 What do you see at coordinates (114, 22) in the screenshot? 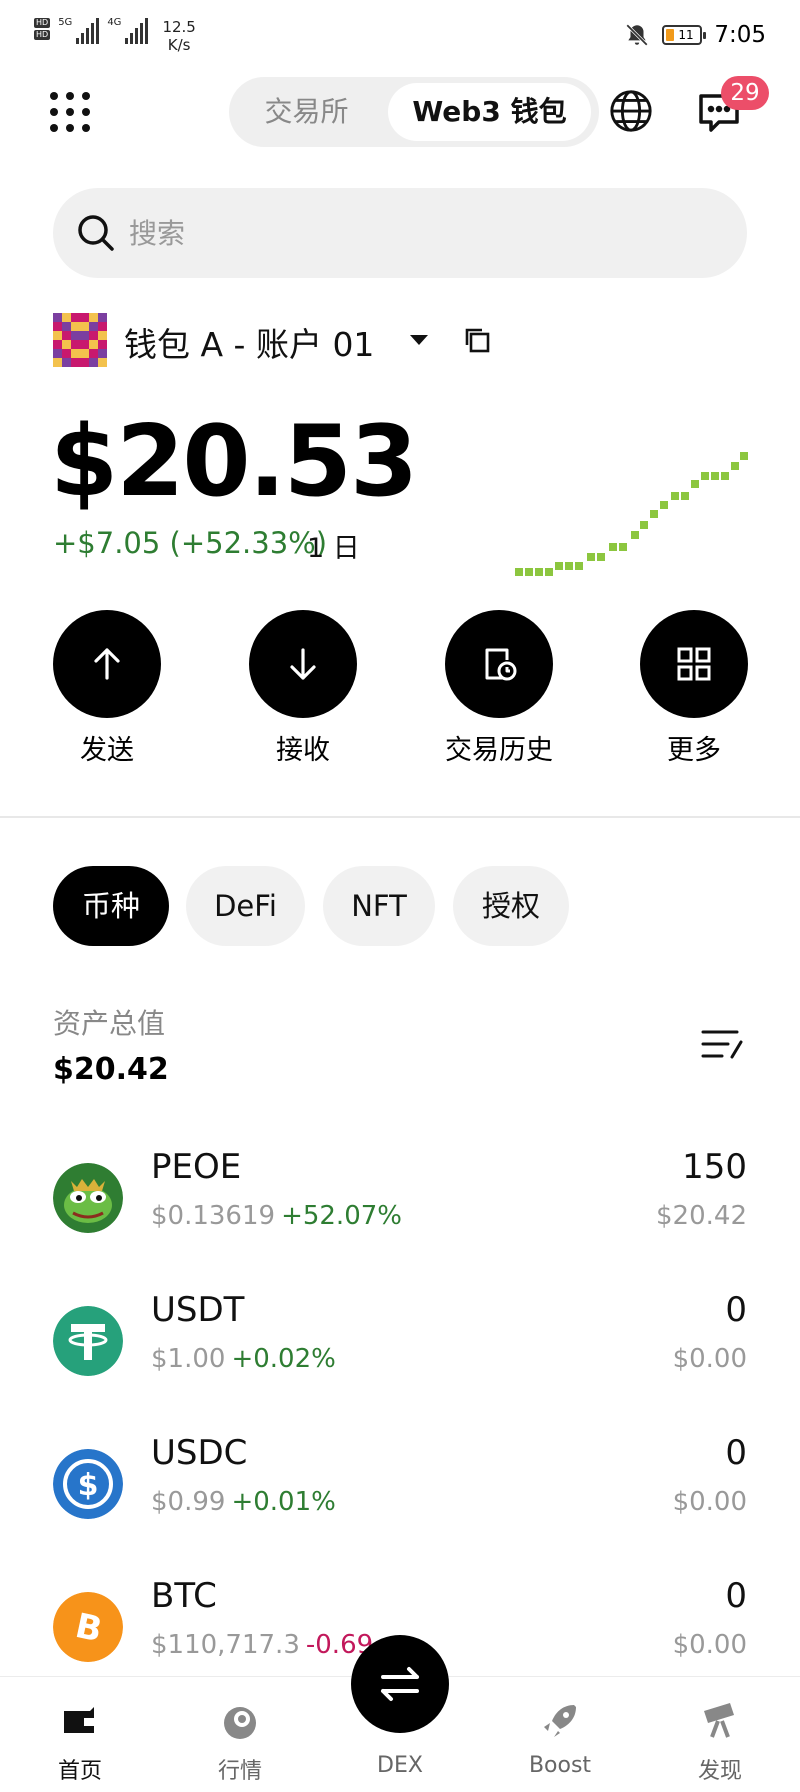
I see `network-type-label: 4G` at bounding box center [114, 22].